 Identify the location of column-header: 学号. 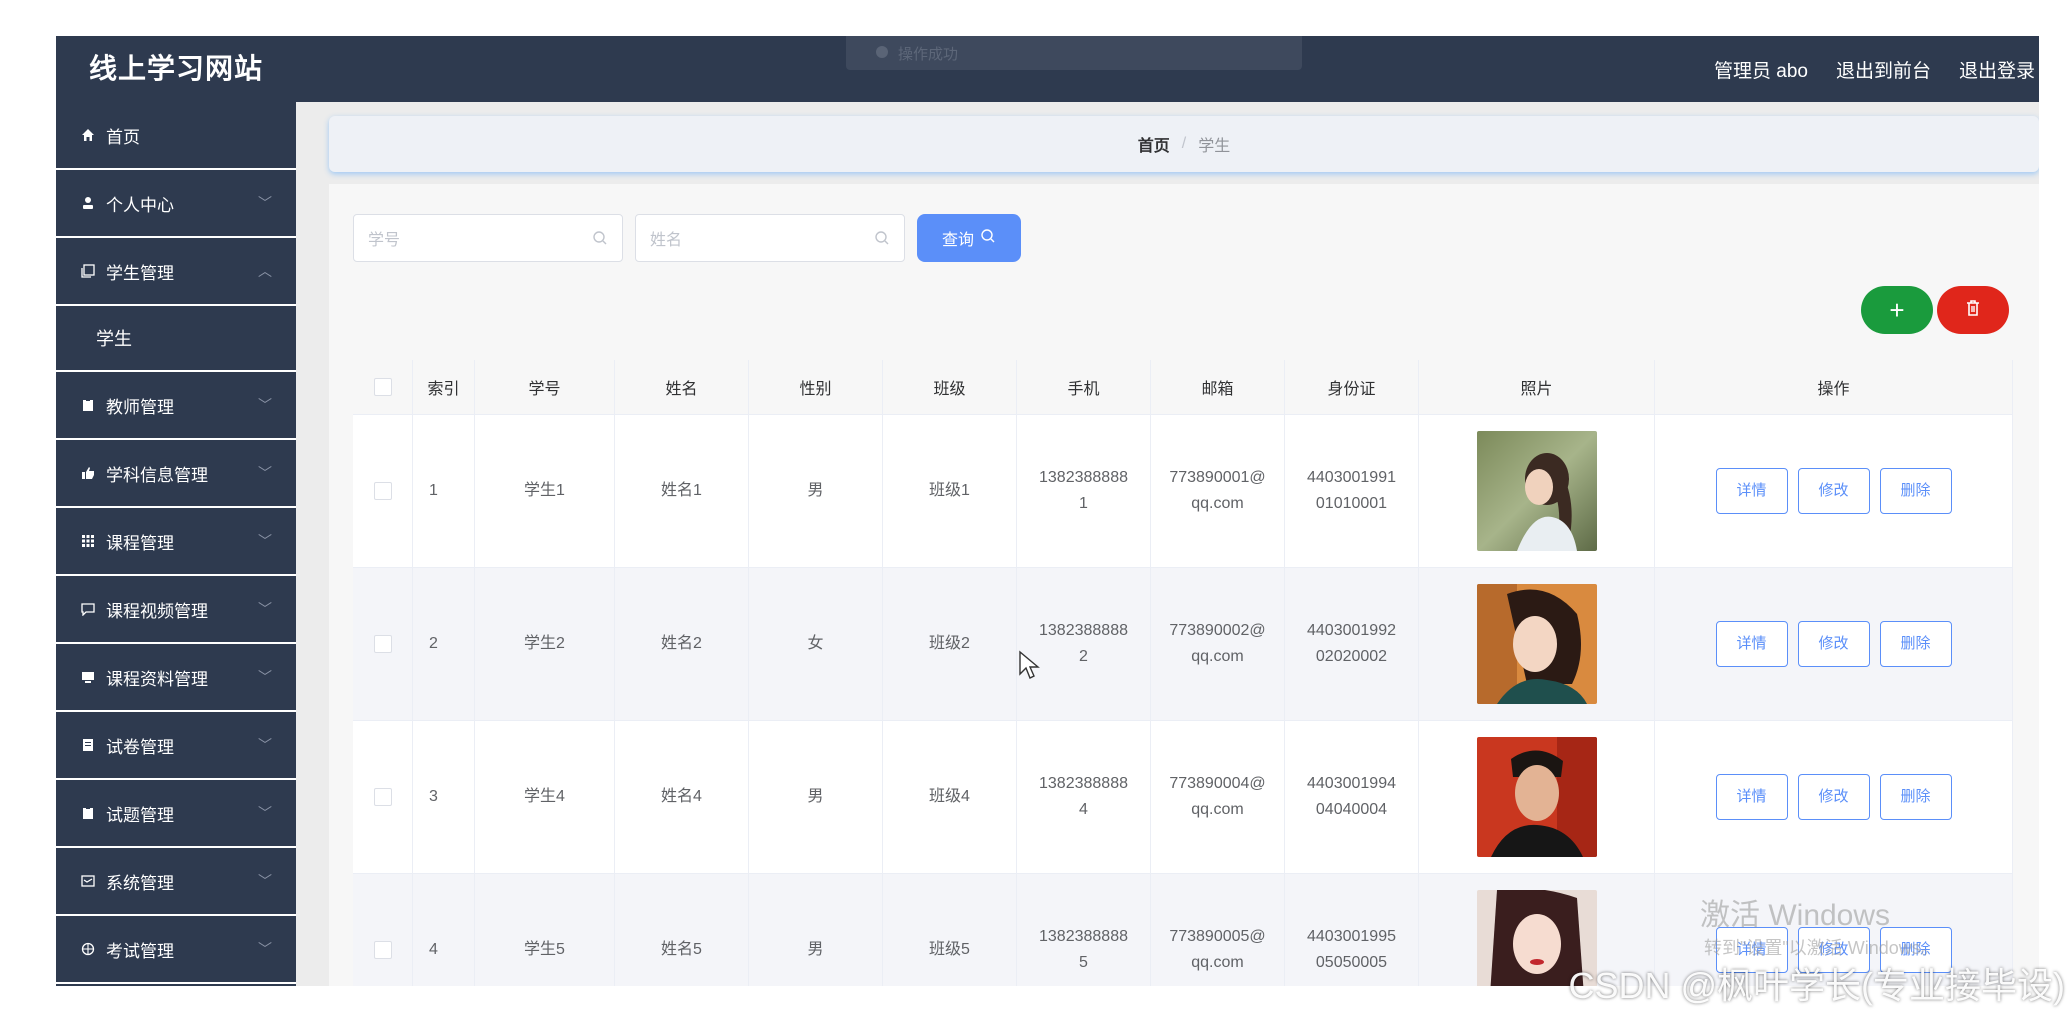
(545, 387).